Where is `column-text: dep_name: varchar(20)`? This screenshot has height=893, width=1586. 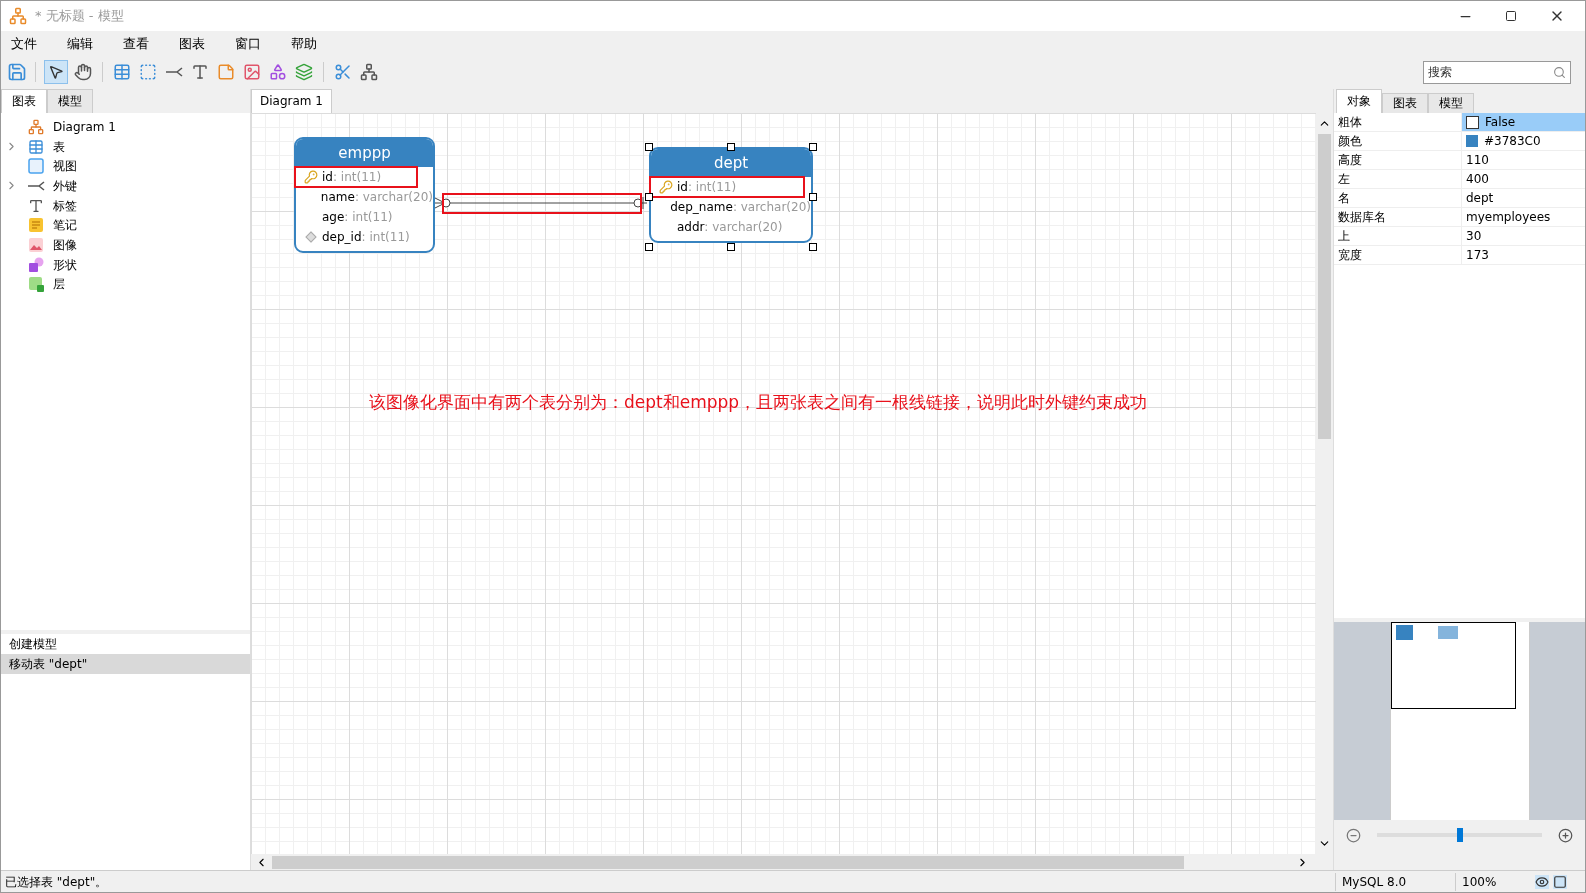 column-text: dep_name: varchar(20) is located at coordinates (740, 207).